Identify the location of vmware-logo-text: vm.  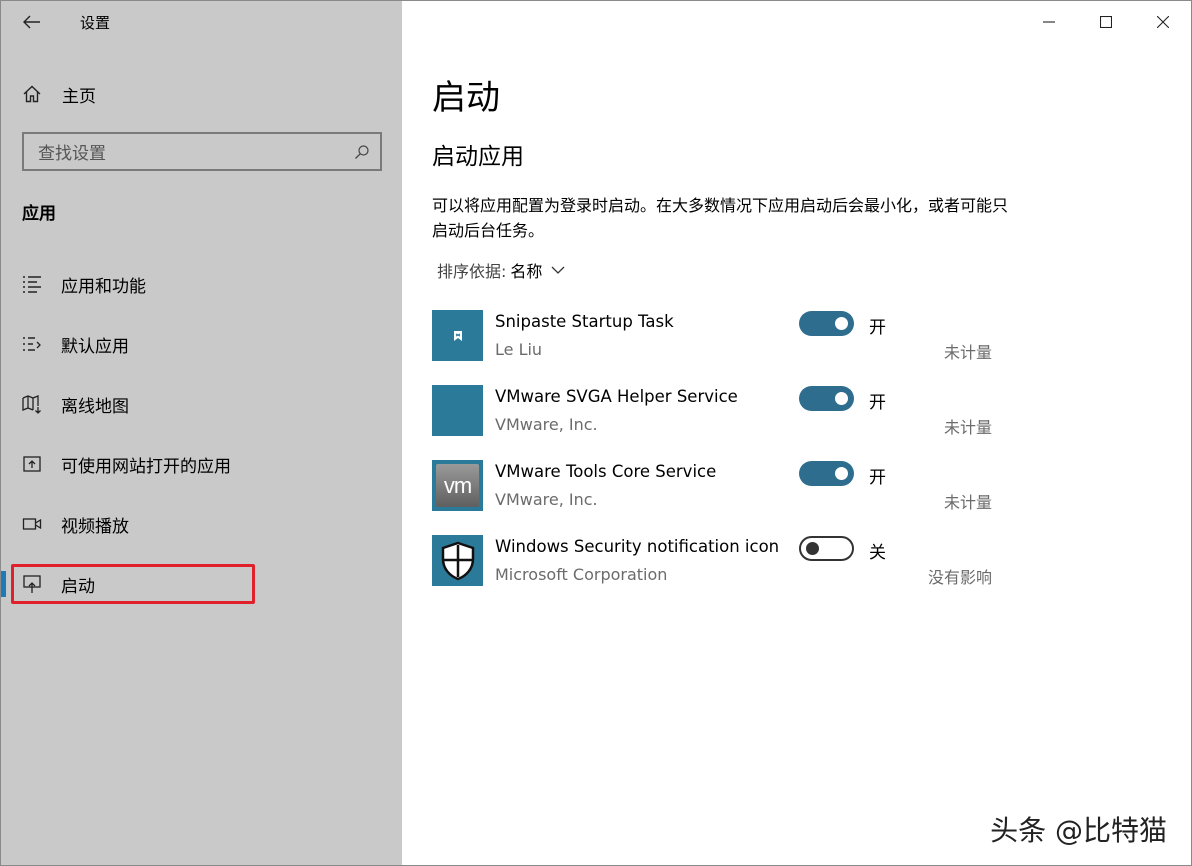
(457, 485).